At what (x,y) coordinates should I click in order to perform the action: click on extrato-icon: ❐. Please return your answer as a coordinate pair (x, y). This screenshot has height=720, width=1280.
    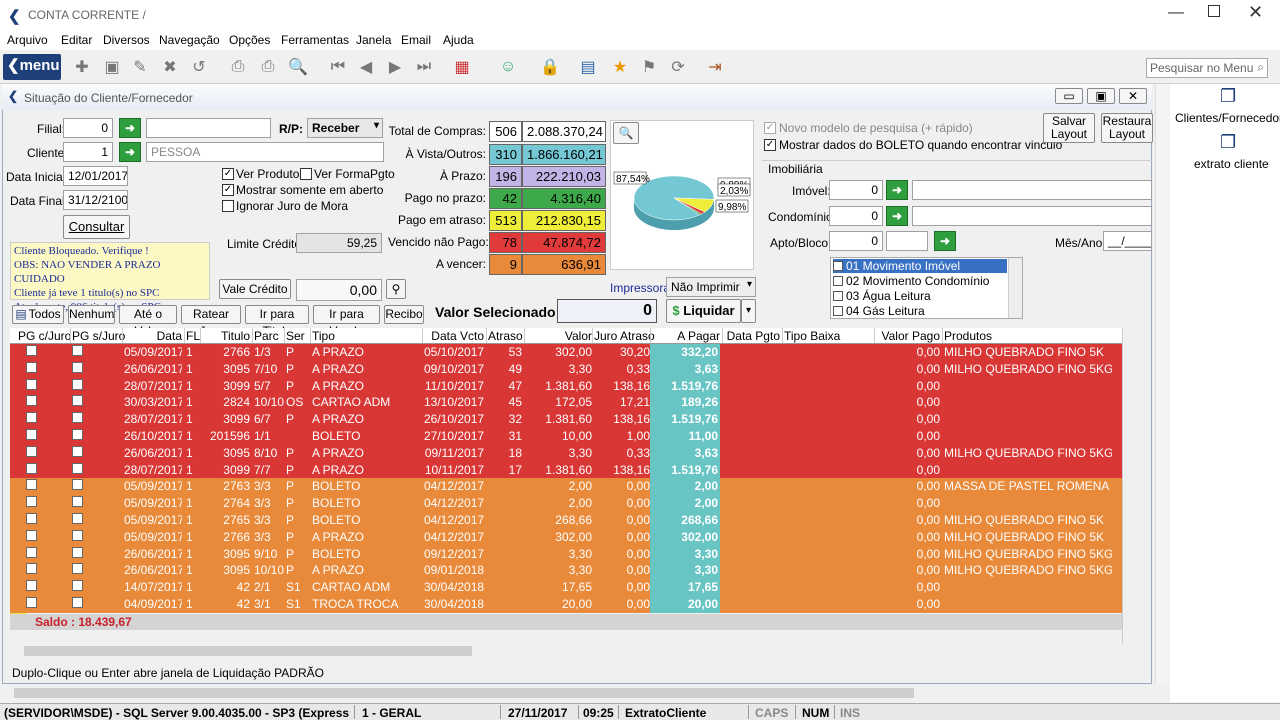
    Looking at the image, I should click on (1228, 142).